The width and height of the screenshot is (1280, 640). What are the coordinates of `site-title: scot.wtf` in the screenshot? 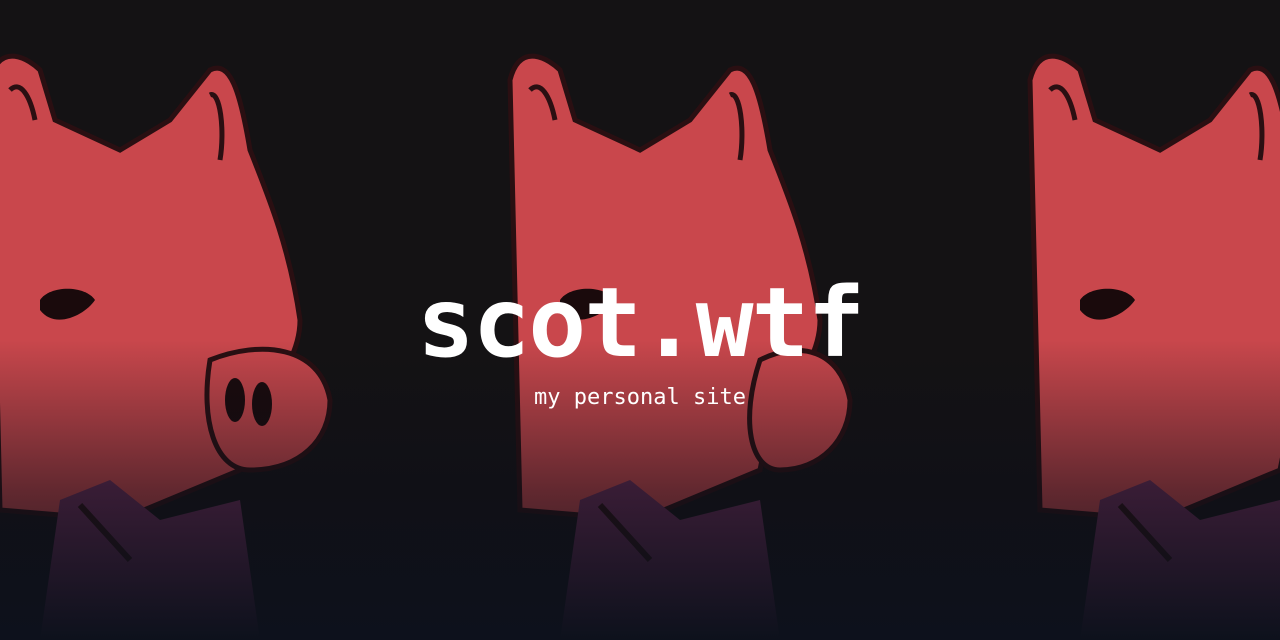 It's located at (640, 323).